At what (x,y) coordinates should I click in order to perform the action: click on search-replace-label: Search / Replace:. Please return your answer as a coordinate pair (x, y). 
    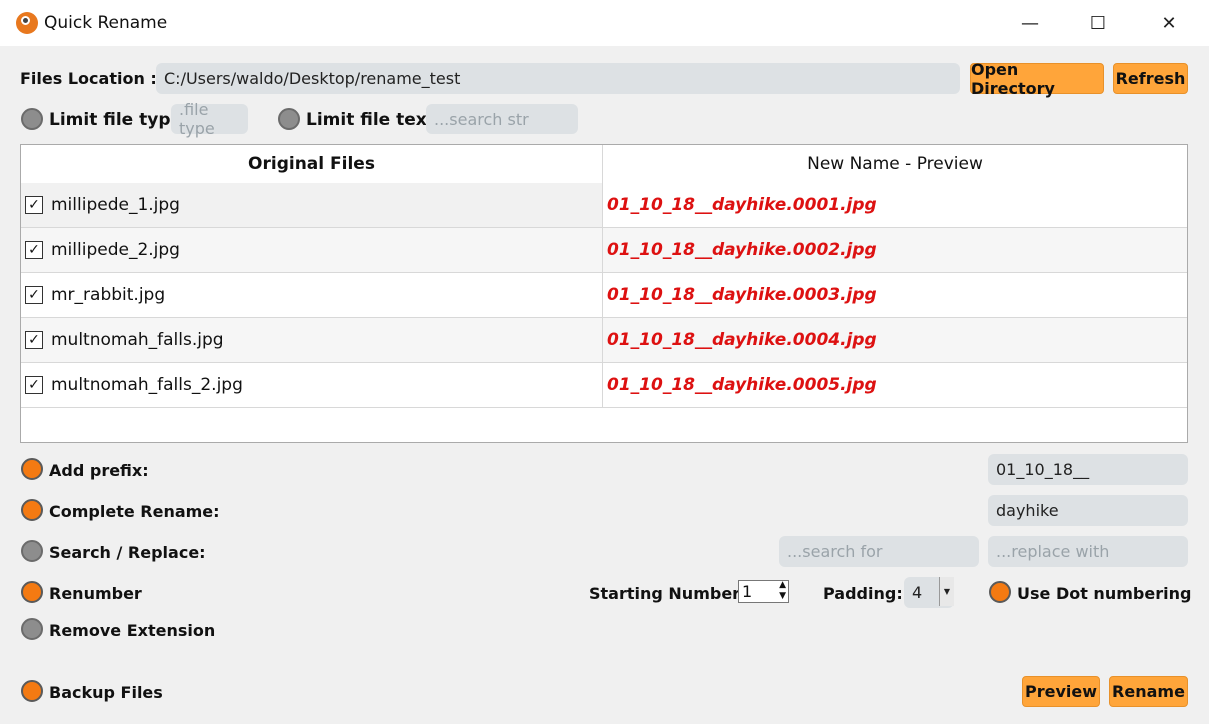
    Looking at the image, I should click on (127, 552).